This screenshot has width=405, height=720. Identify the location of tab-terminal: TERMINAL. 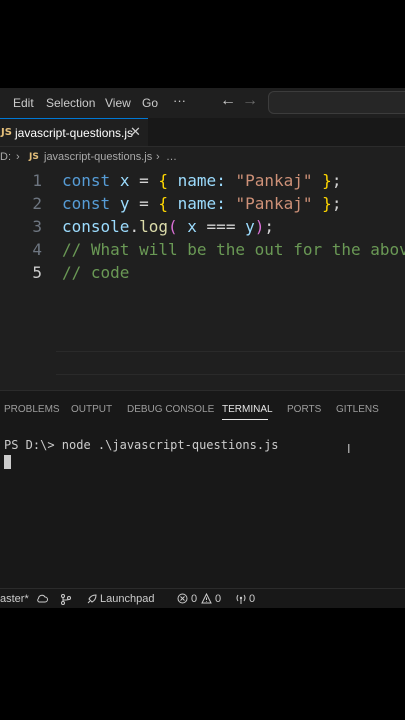
(247, 409).